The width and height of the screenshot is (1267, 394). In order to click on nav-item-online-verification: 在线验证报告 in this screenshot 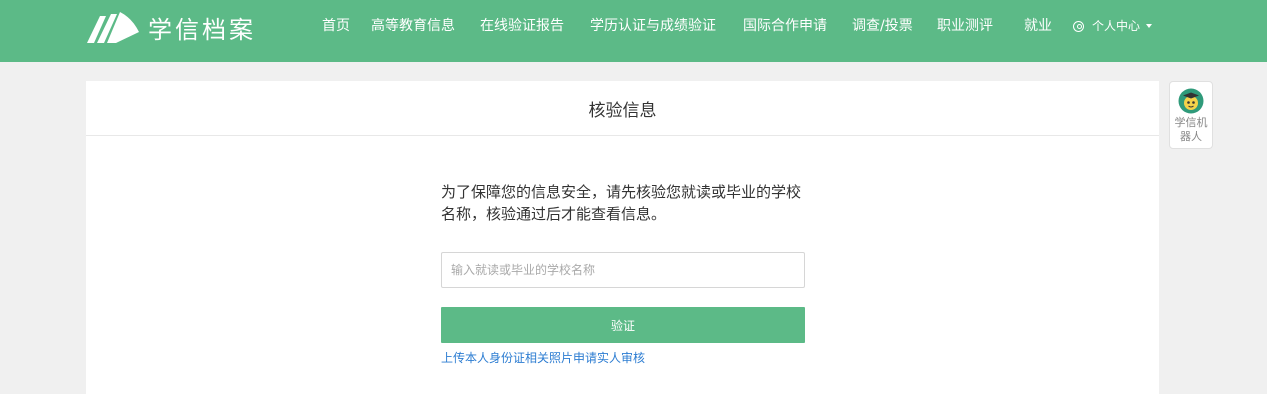, I will do `click(522, 26)`.